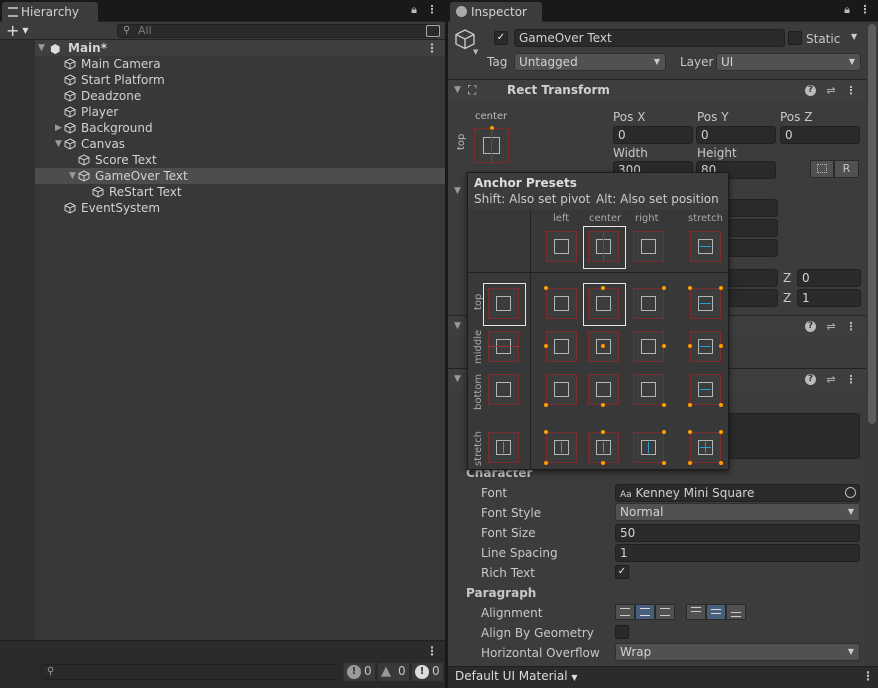 This screenshot has width=878, height=688. What do you see at coordinates (705, 447) in the screenshot?
I see `preset-stretch-stretch` at bounding box center [705, 447].